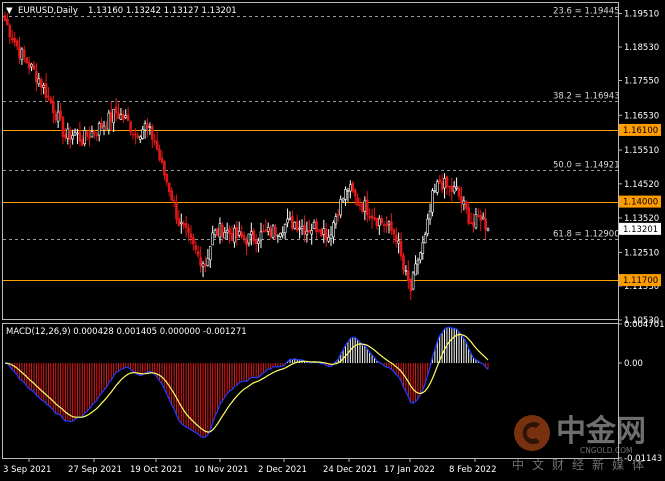 This screenshot has width=665, height=481. What do you see at coordinates (582, 443) in the screenshot?
I see `cngold-watermark-logo: 中金网 CNGOLD.COM 中文财经新媒体` at bounding box center [582, 443].